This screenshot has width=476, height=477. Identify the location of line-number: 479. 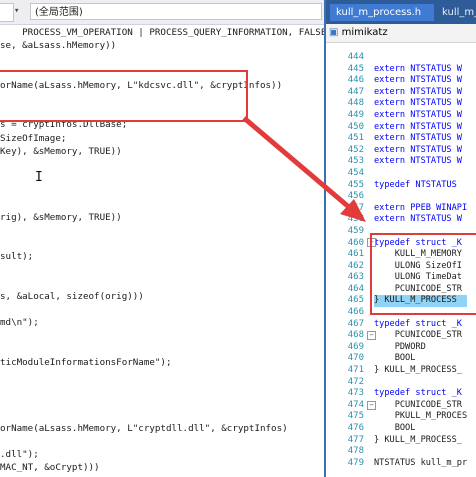
(355, 462).